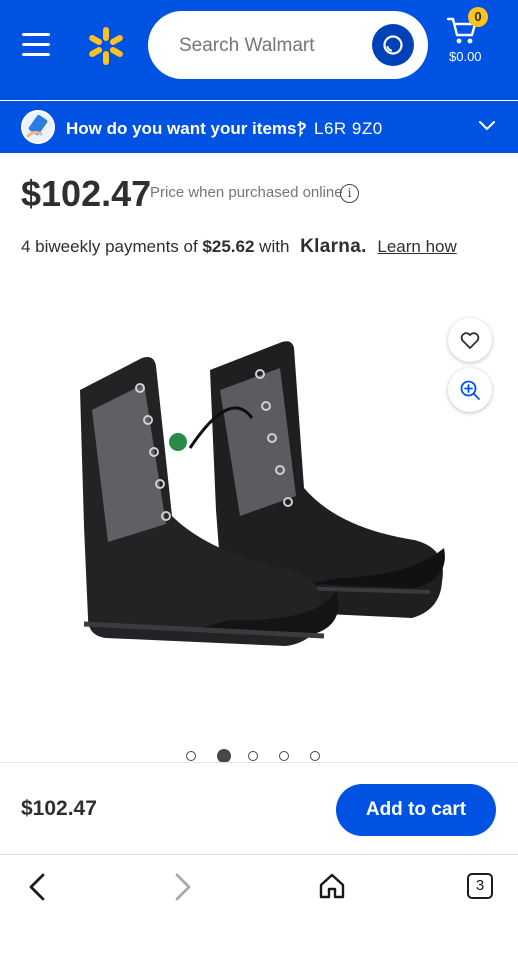 This screenshot has width=518, height=960. I want to click on cart-total: $0.00, so click(465, 56).